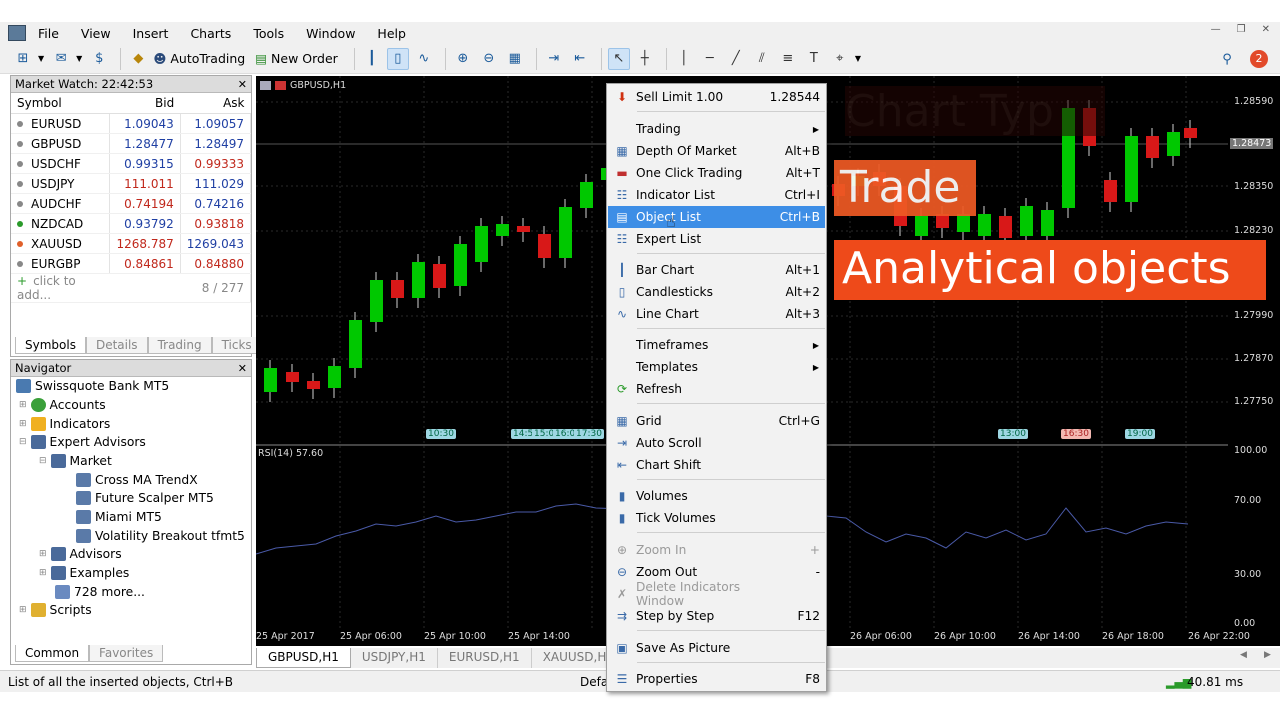 This screenshot has height=720, width=1280. I want to click on menu-item-depth-of-market: ▦ Depth Of Market Alt+B, so click(716, 151).